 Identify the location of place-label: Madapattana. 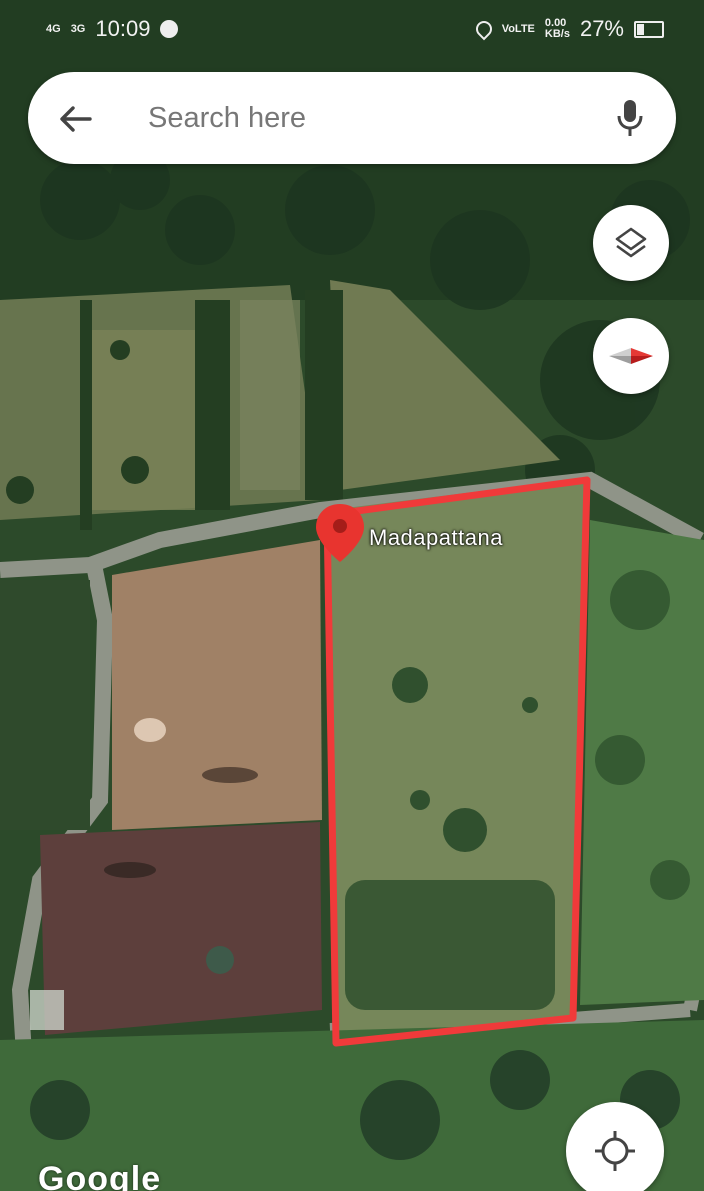
(436, 538).